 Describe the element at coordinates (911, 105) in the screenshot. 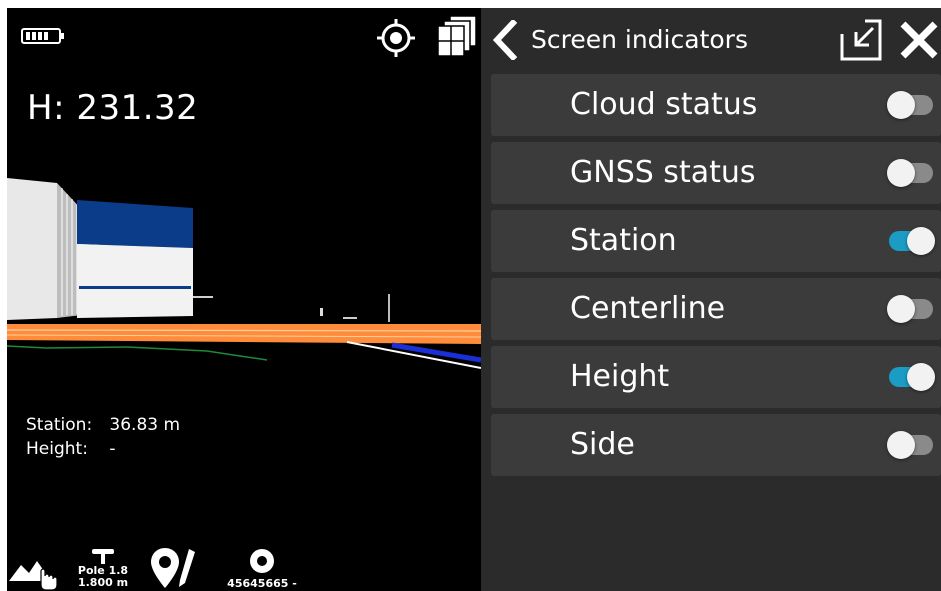

I see `cloud-status-toggle` at that location.